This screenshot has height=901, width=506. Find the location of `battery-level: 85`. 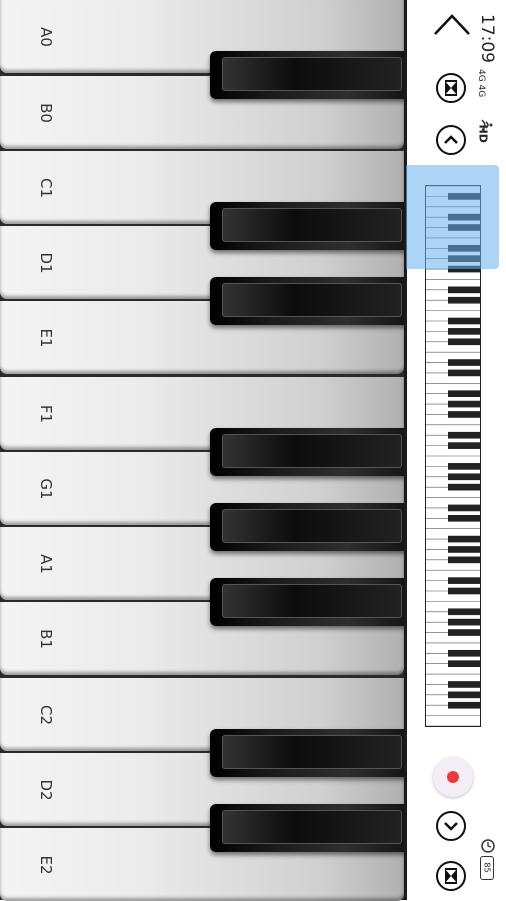

battery-level: 85 is located at coordinates (487, 867).